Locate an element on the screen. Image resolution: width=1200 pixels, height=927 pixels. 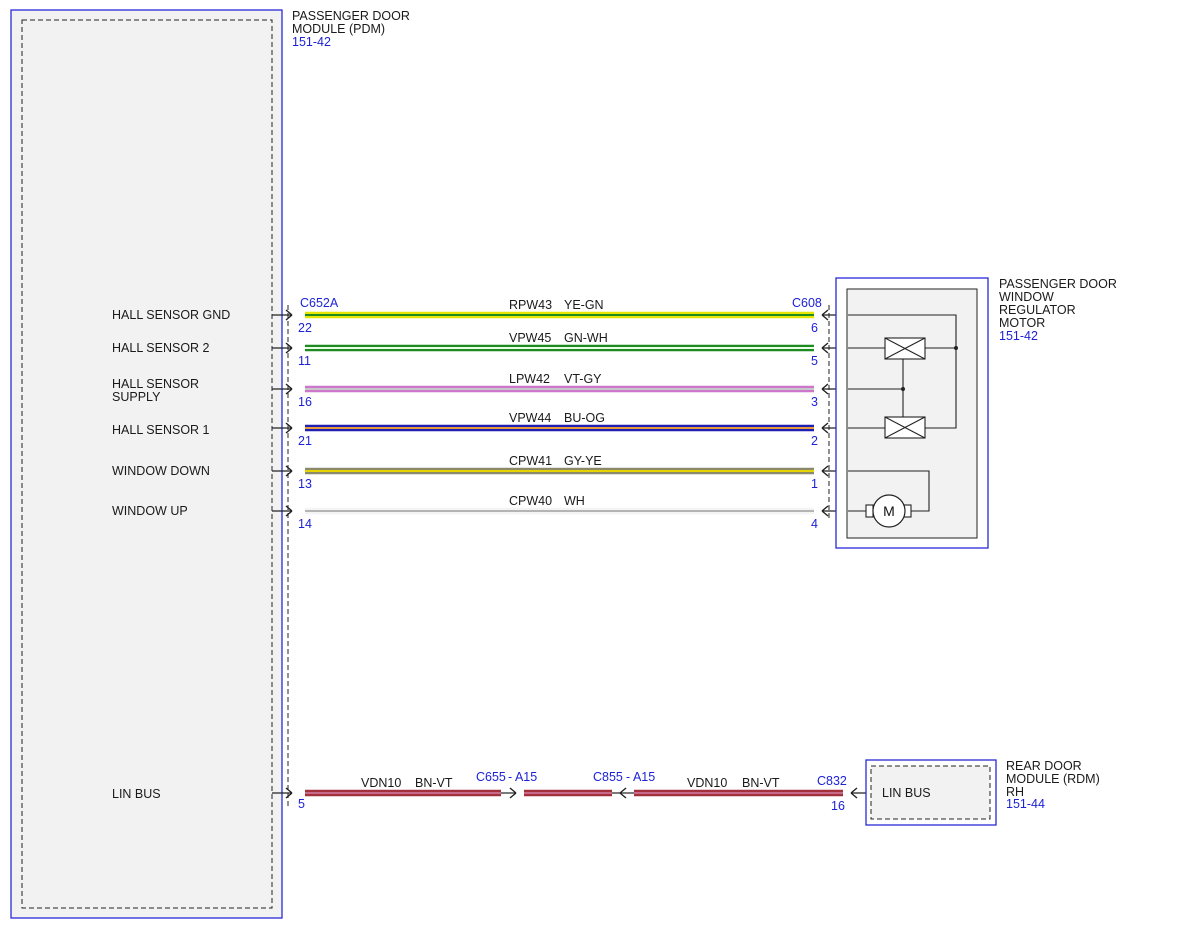
inline-connector-2: C855 is located at coordinates (608, 777).